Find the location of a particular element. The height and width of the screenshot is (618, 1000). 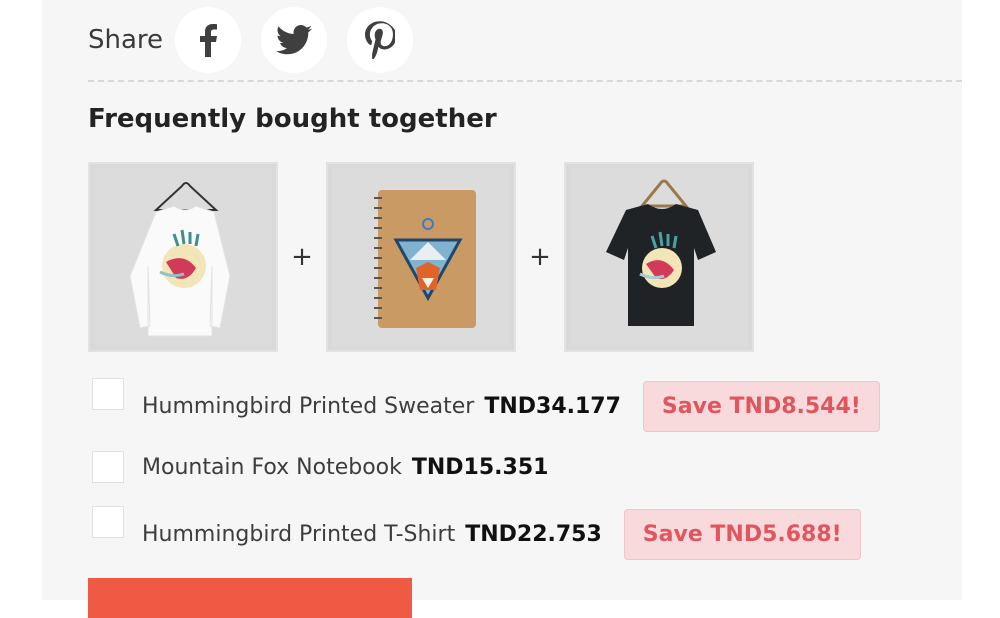

twitter-icon is located at coordinates (294, 40).